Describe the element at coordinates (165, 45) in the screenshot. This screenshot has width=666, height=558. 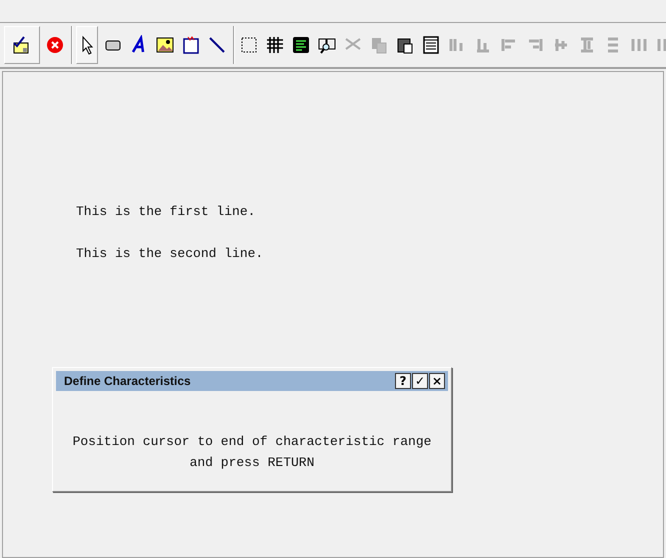
I see `image-icon` at that location.